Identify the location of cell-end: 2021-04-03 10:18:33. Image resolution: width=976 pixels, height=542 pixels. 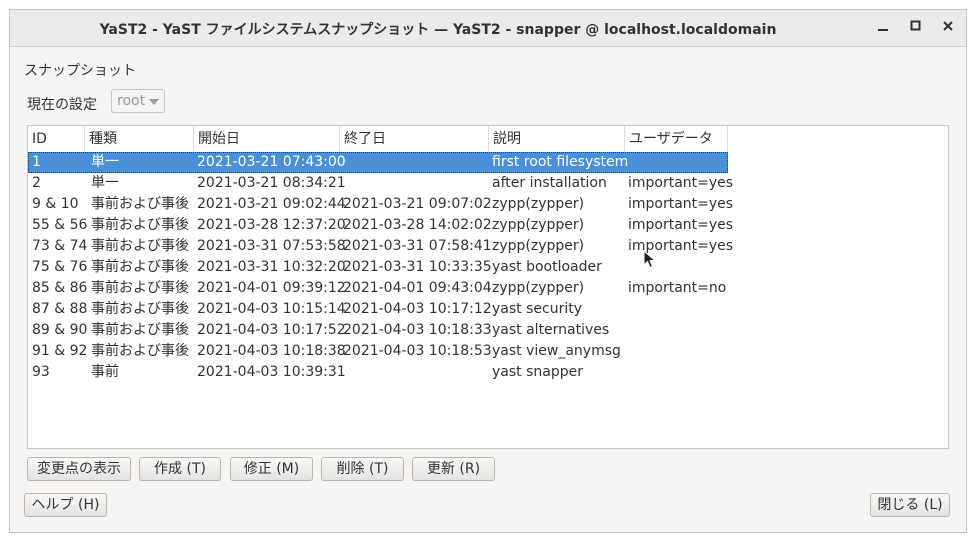
(417, 330).